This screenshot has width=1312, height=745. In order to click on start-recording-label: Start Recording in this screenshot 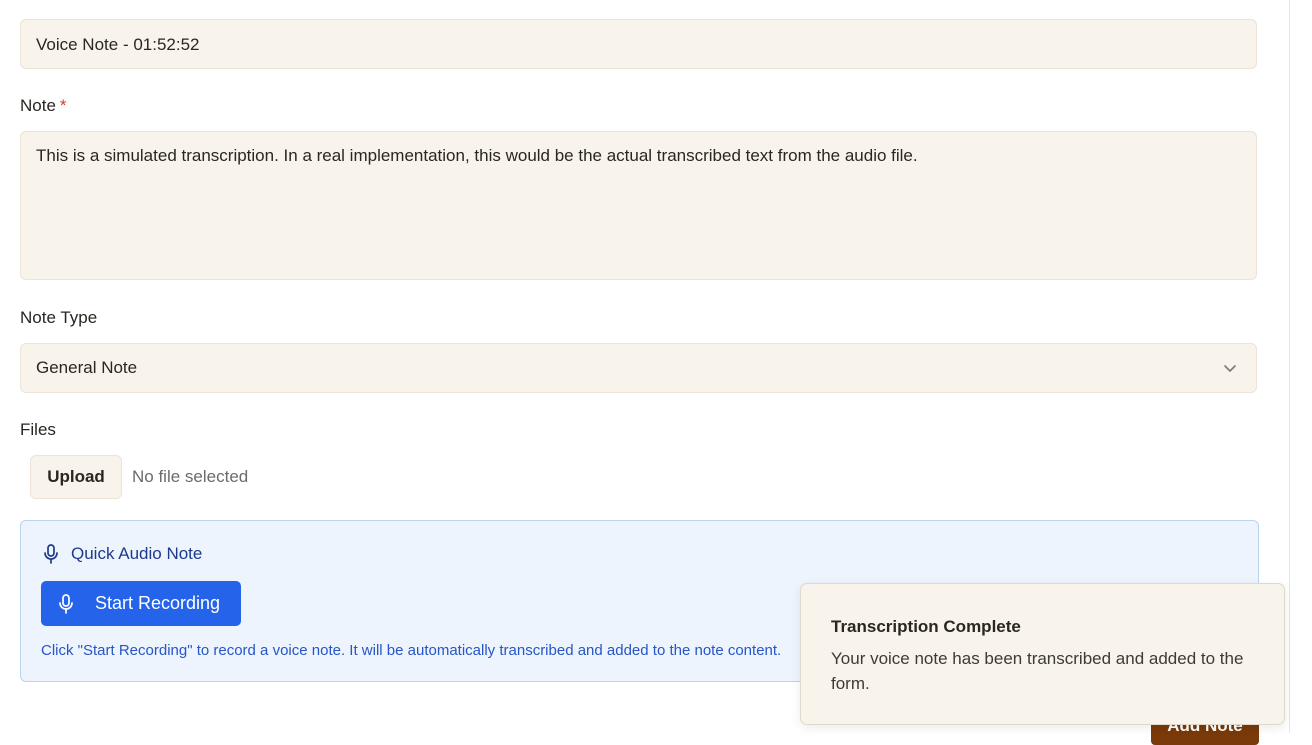, I will do `click(158, 603)`.